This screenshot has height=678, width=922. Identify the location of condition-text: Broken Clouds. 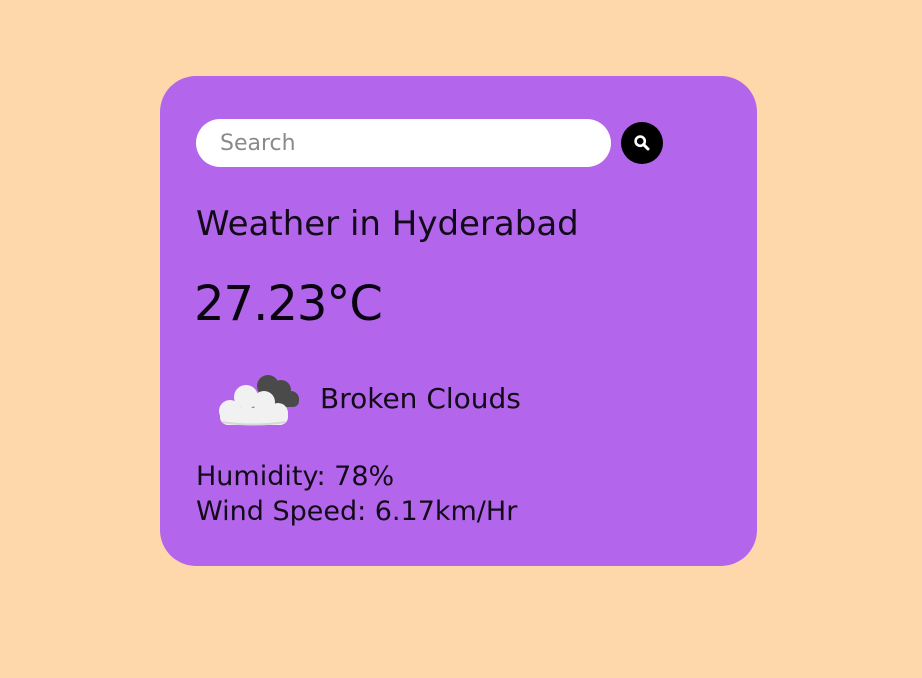
(420, 398).